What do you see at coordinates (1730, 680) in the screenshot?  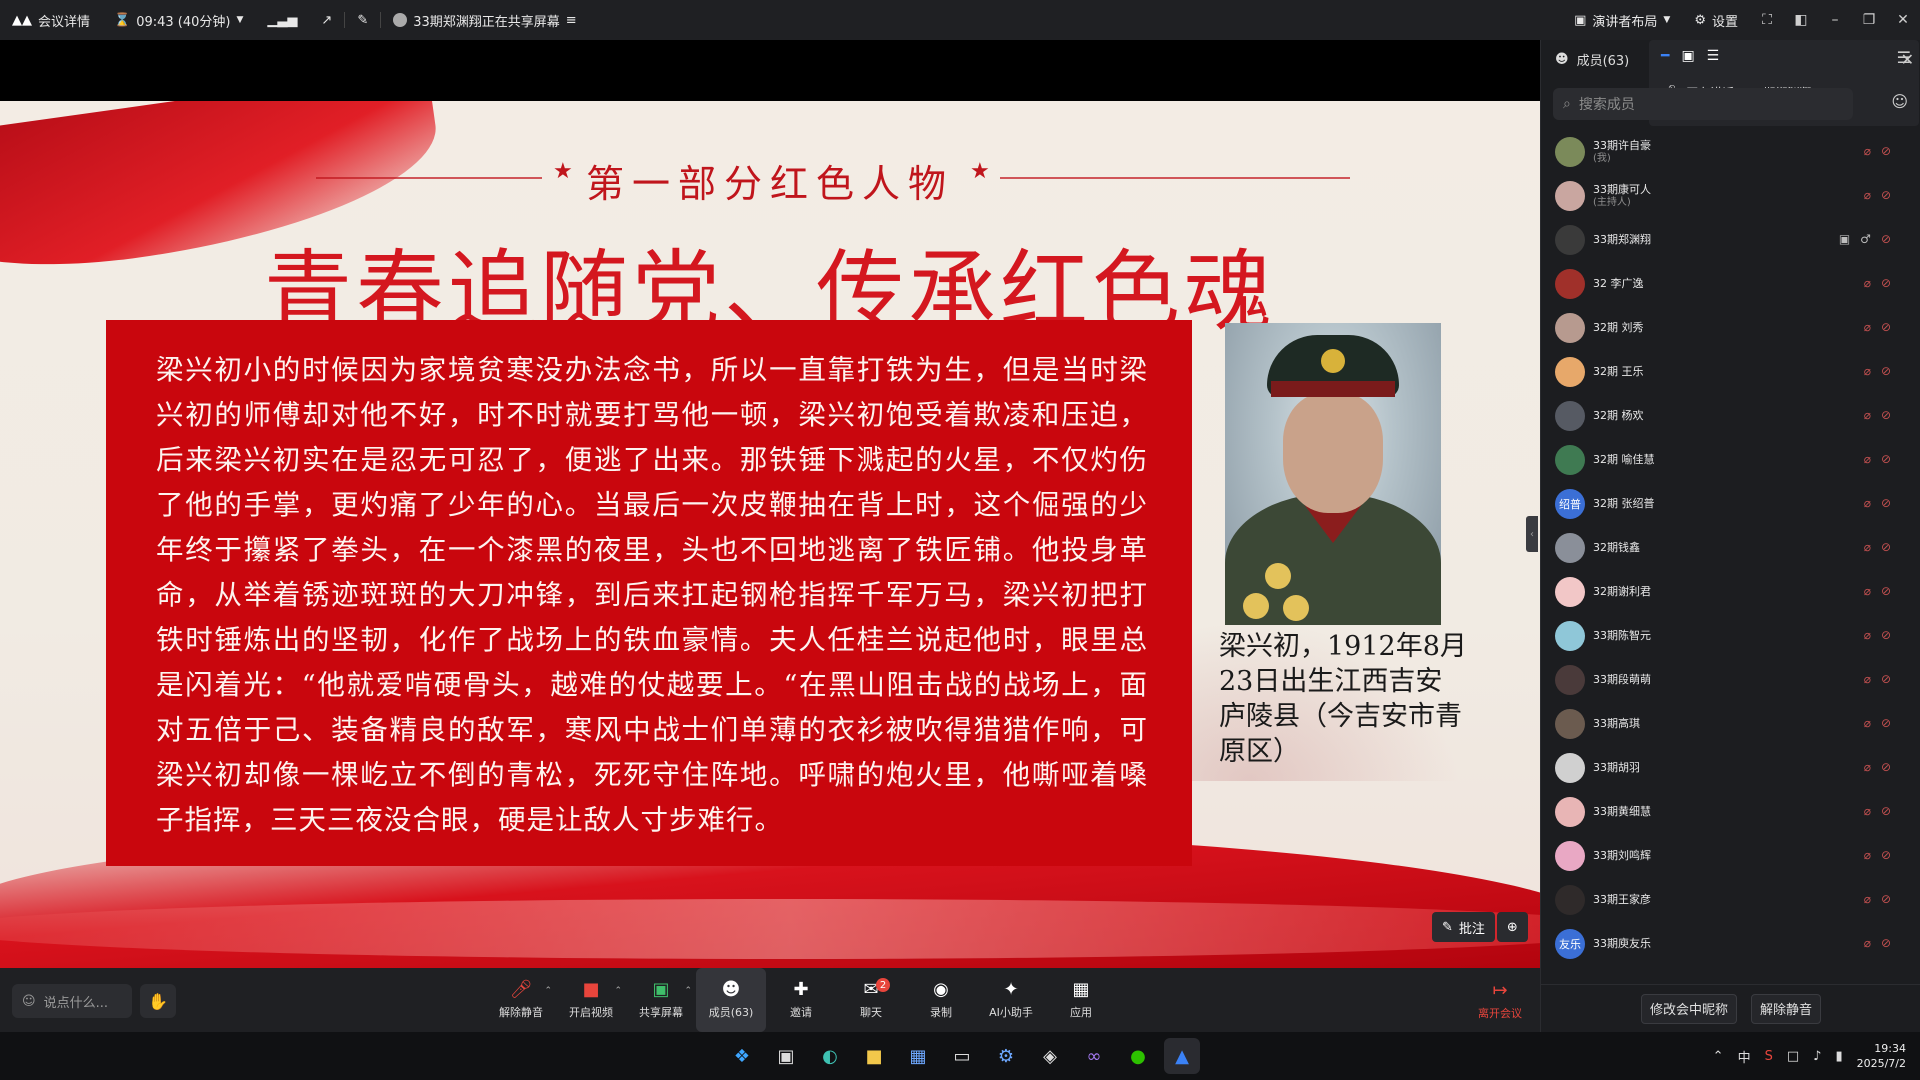 I see `member-row: 33期段萌萌 ⌀ ⊘` at bounding box center [1730, 680].